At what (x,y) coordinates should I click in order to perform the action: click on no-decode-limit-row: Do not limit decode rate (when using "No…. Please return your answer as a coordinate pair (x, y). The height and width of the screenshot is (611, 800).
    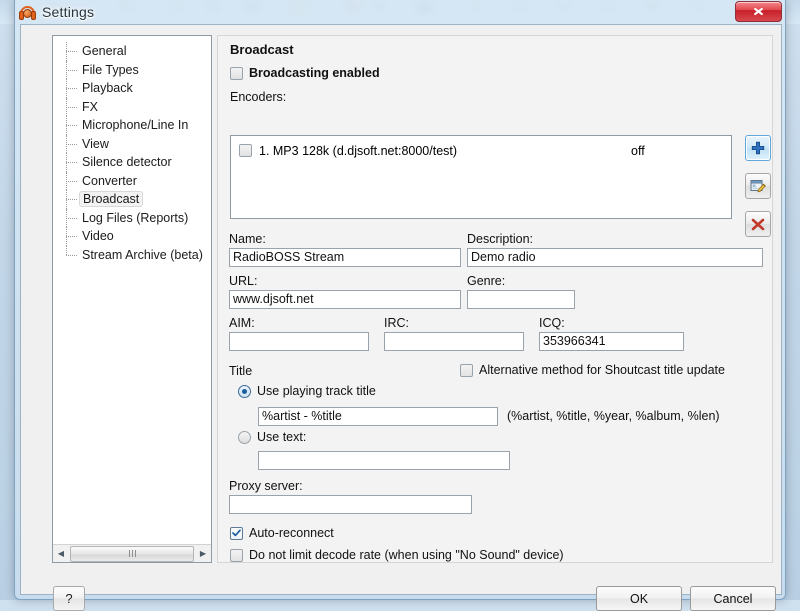
    Looking at the image, I should click on (397, 555).